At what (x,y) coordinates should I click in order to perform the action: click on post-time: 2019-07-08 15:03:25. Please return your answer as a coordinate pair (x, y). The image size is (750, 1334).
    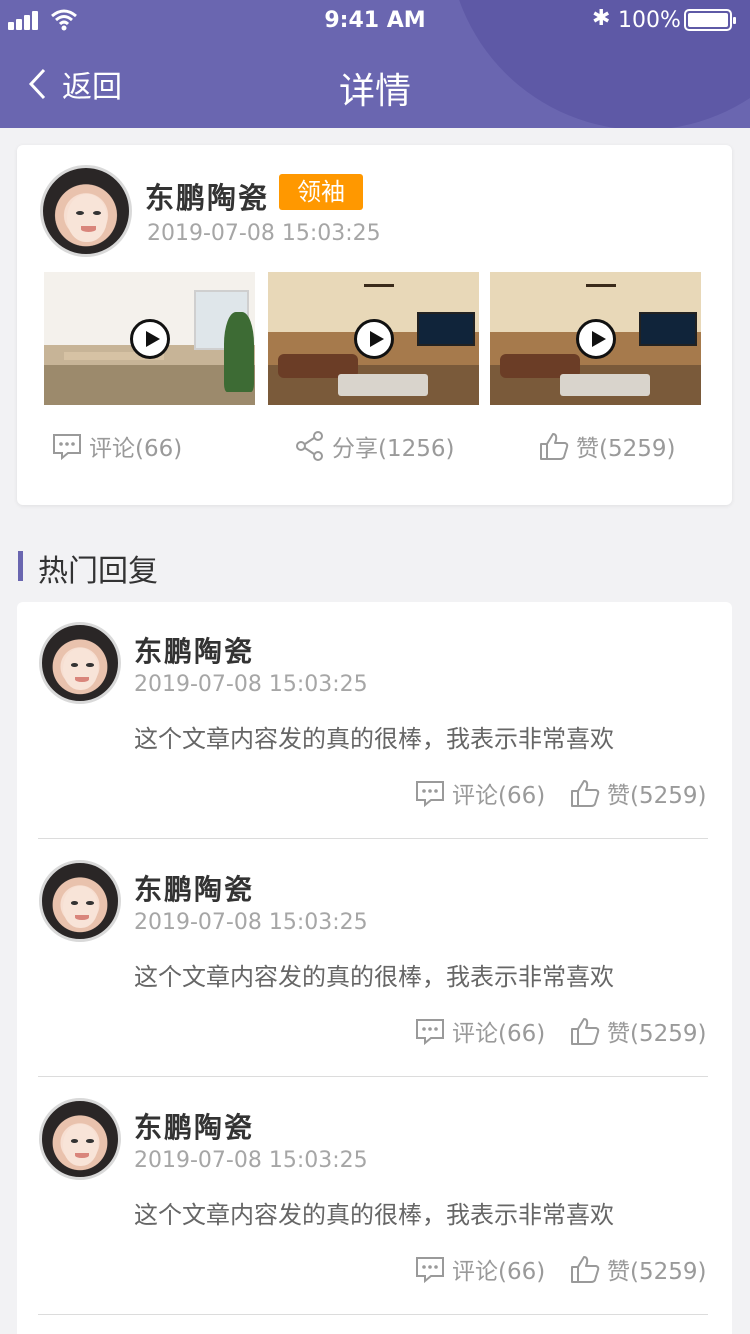
    Looking at the image, I should click on (264, 233).